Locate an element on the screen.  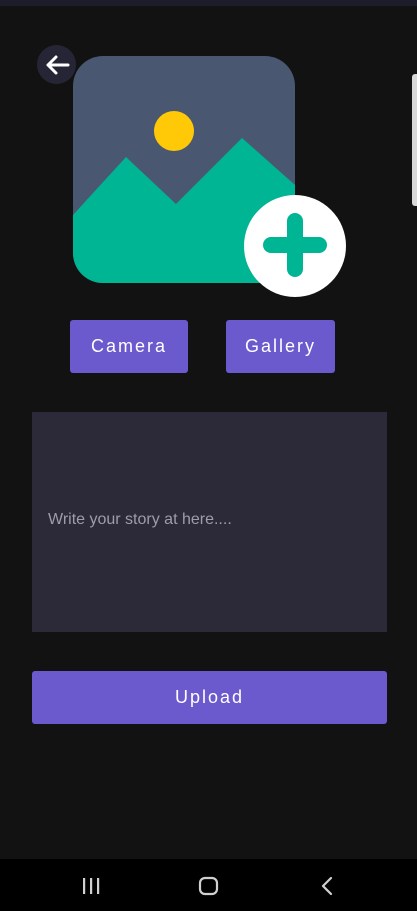
recent-apps-button is located at coordinates (91, 886).